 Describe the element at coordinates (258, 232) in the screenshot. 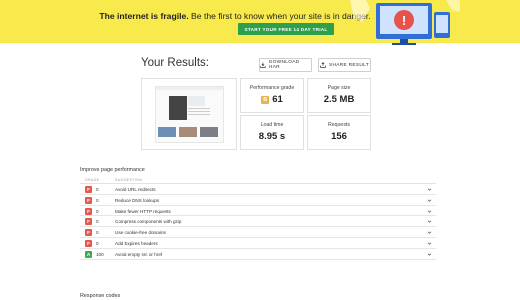

I see `table-row: F 0 Use cookie-free domains` at that location.